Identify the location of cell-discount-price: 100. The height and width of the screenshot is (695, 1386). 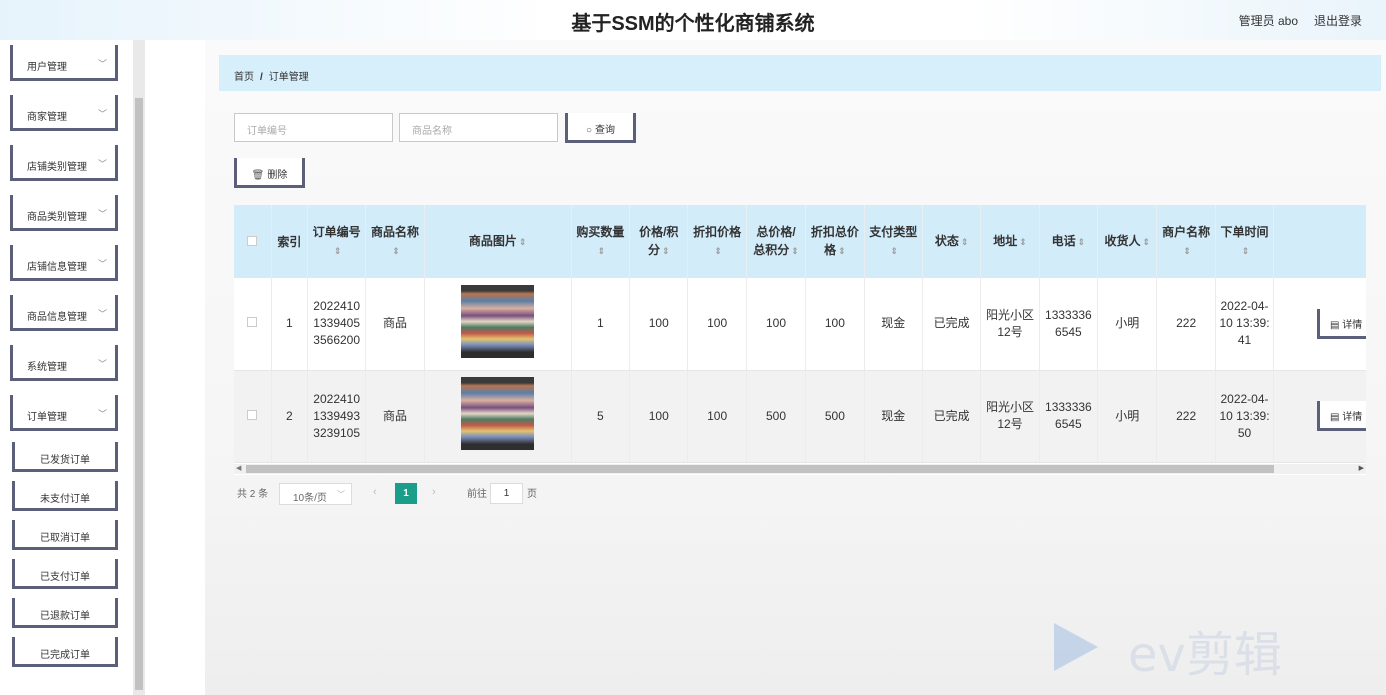
(717, 416).